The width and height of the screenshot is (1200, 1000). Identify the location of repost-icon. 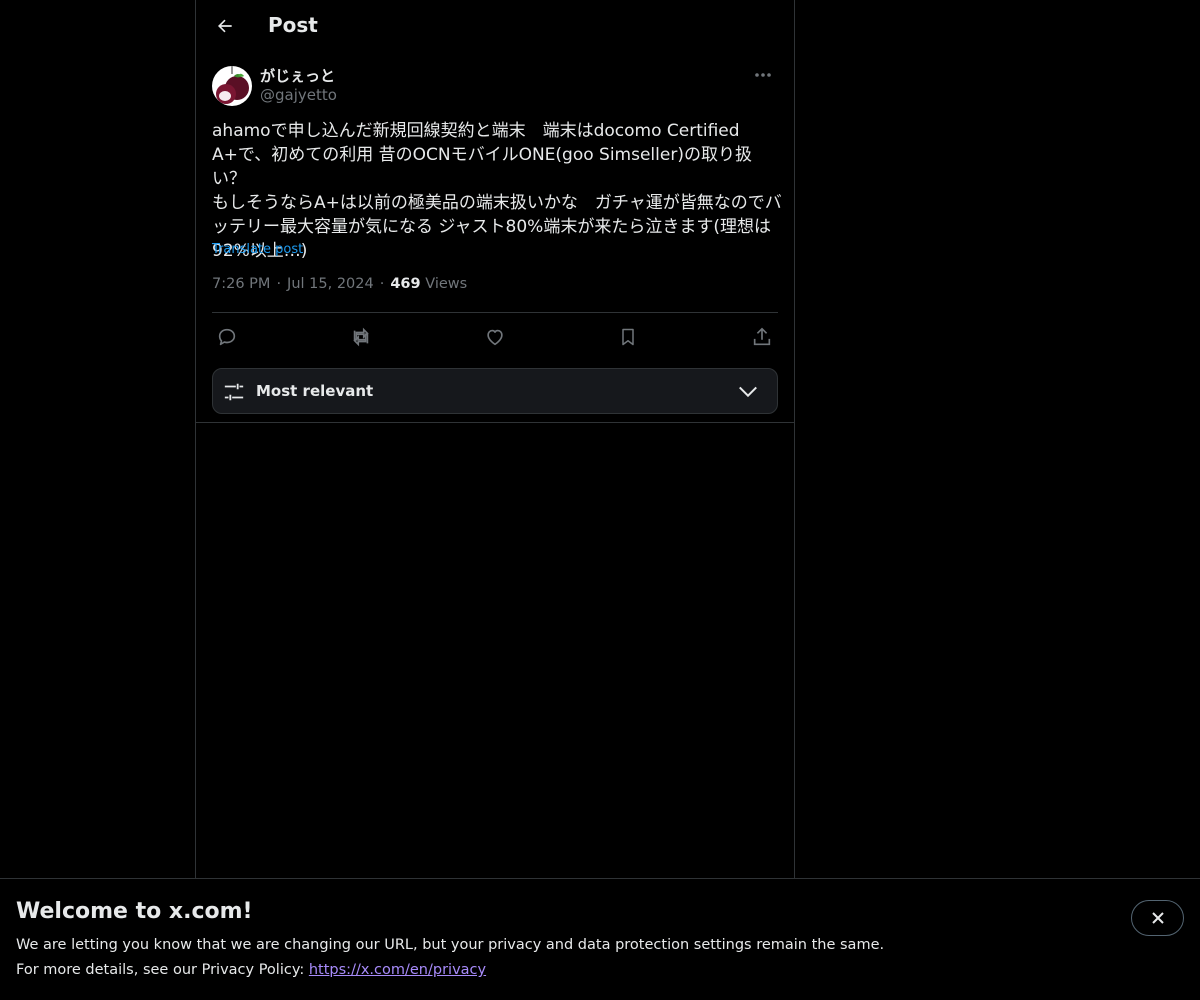
(361, 337).